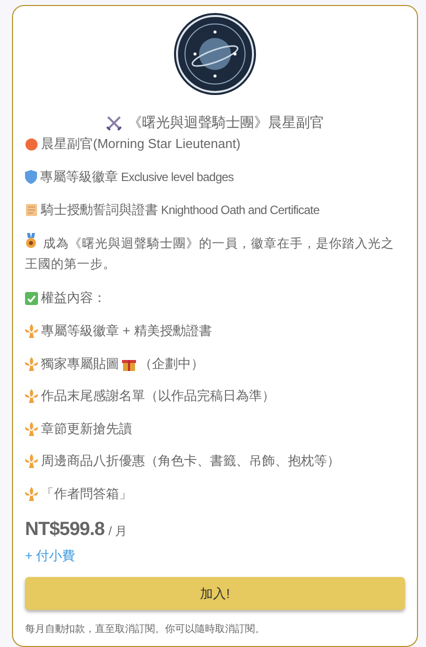  I want to click on circle-icon, so click(31, 144).